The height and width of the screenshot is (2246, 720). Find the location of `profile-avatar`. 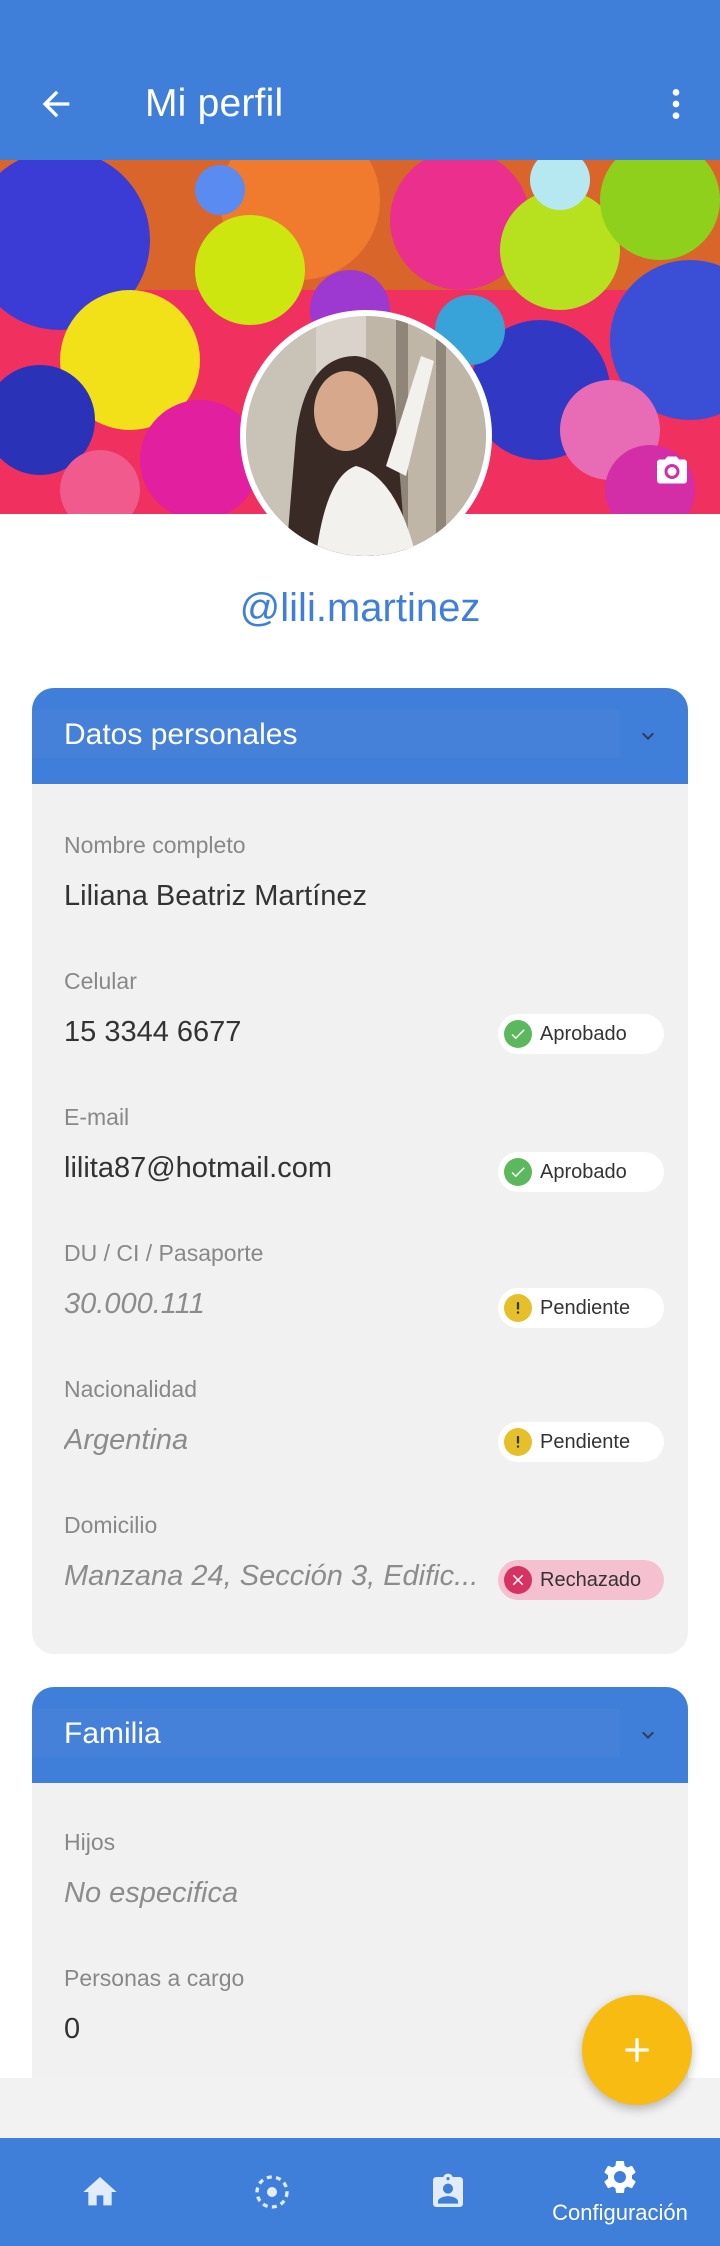

profile-avatar is located at coordinates (366, 436).